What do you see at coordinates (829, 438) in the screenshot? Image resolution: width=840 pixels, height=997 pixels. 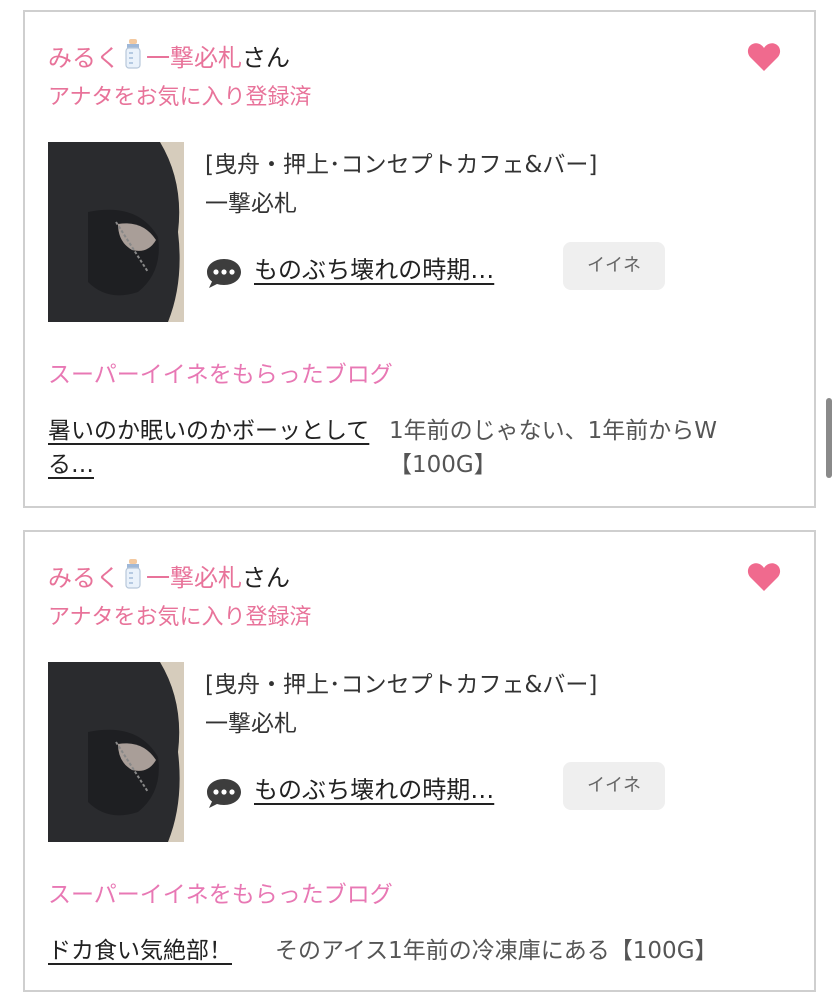 I see `scrollbar` at bounding box center [829, 438].